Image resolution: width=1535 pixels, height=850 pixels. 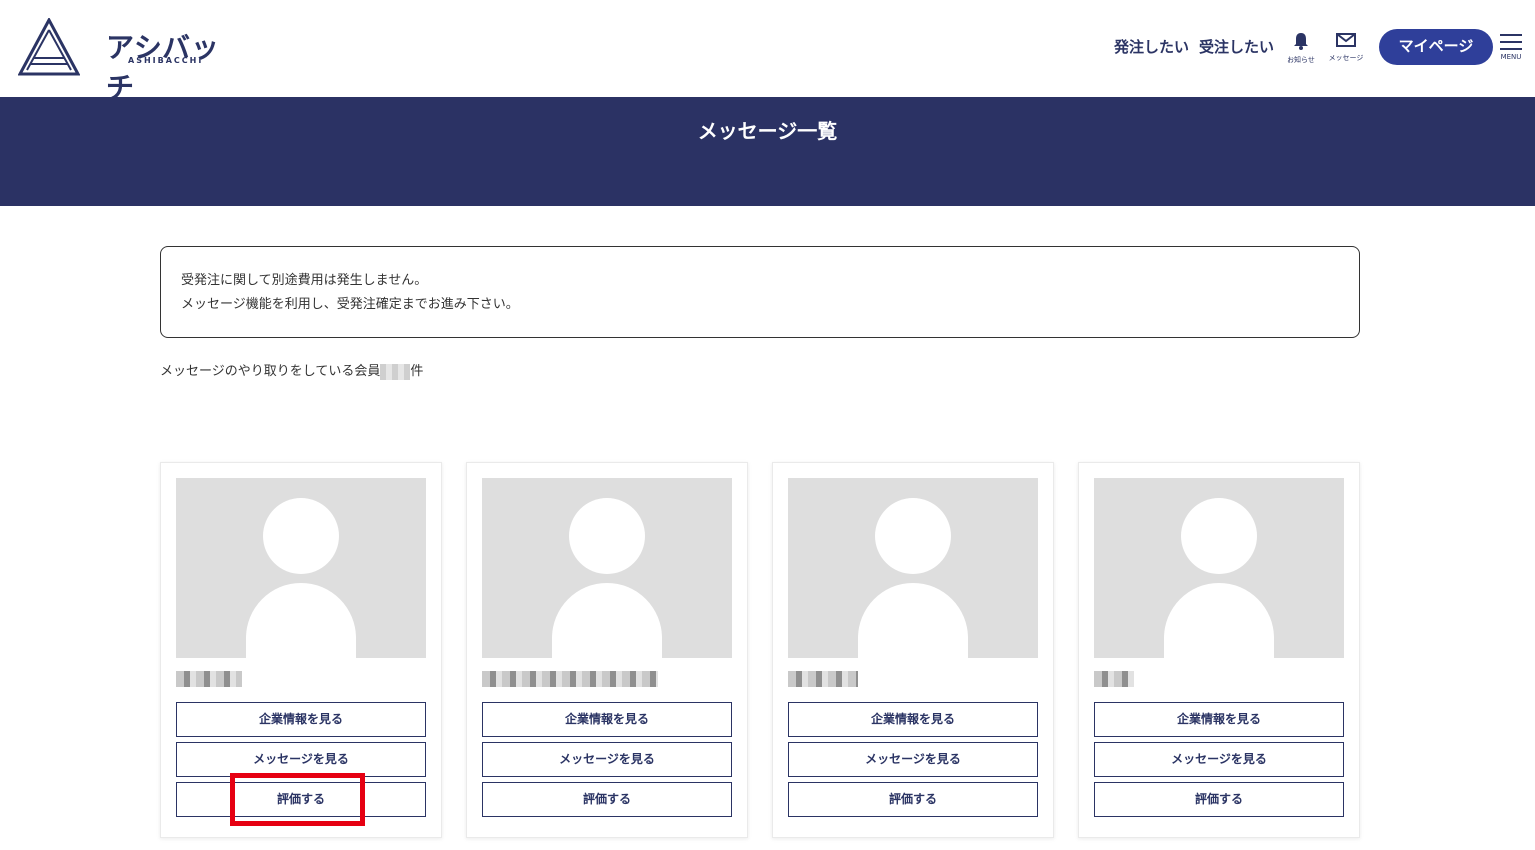 What do you see at coordinates (1301, 60) in the screenshot?
I see `notifications-caption: お知らせ` at bounding box center [1301, 60].